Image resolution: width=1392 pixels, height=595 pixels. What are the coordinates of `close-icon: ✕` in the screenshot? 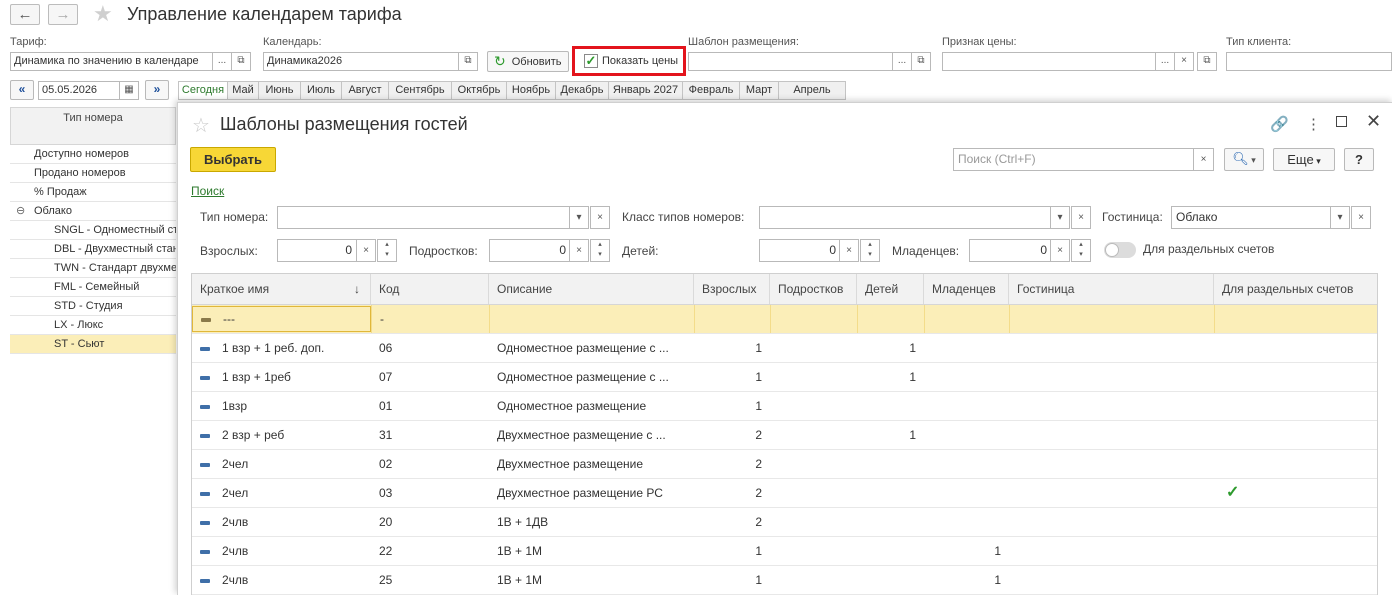 It's located at (1373, 121).